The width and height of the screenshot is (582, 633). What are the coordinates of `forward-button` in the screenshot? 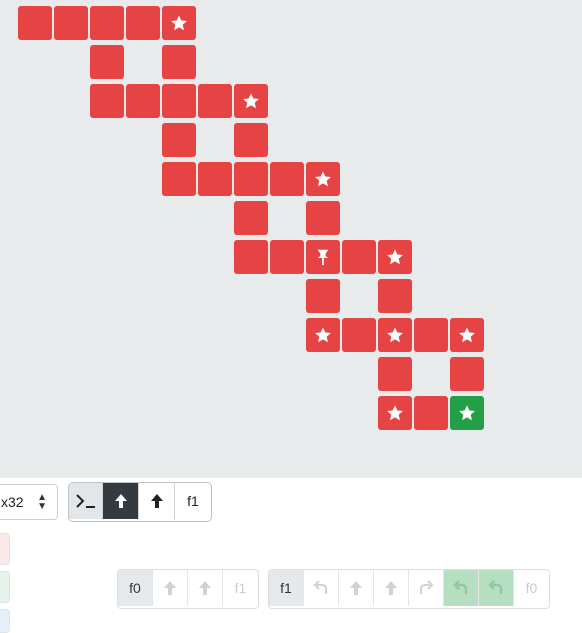 It's located at (157, 501).